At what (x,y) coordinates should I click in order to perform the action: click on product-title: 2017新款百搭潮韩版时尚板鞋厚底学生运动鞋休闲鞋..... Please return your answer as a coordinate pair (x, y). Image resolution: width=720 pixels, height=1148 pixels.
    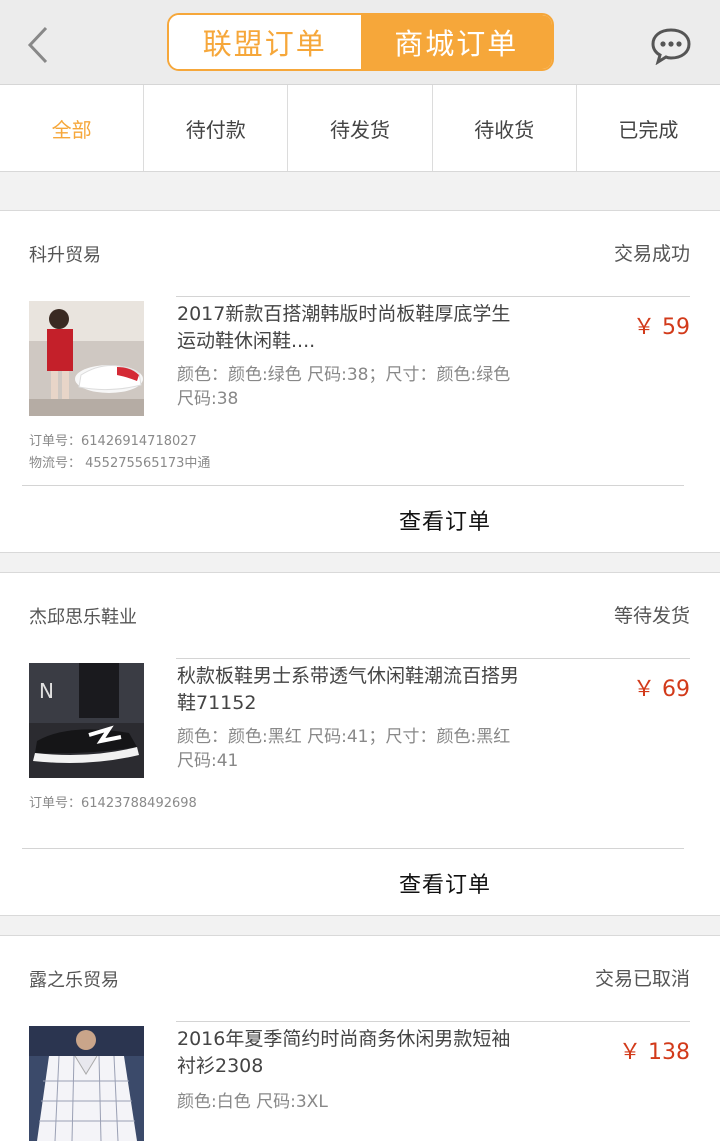
    Looking at the image, I should click on (349, 328).